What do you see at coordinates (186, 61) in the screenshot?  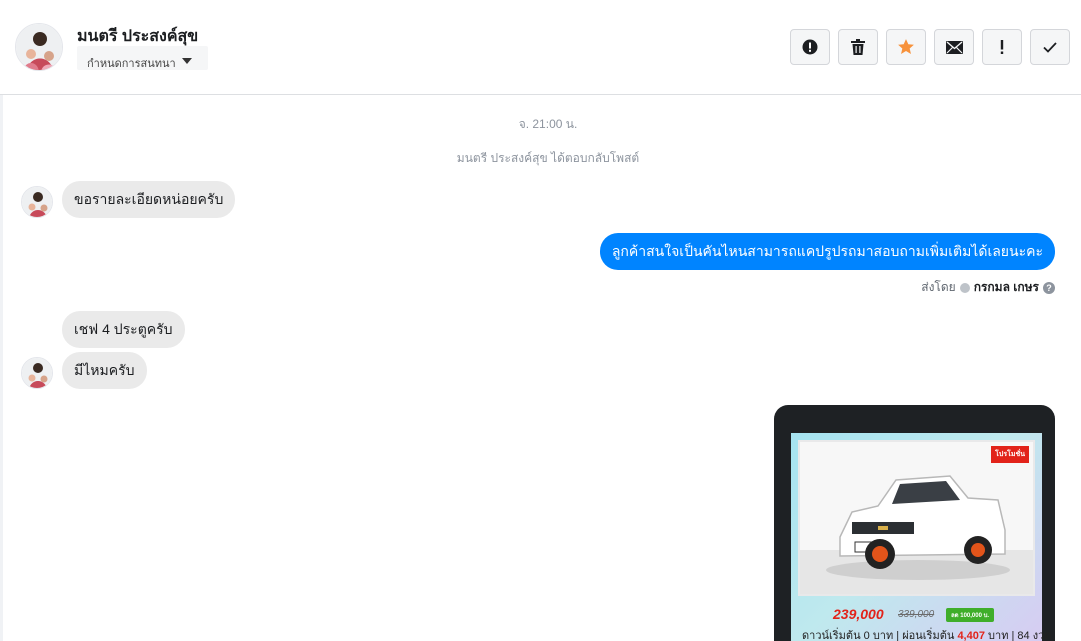 I see `caret-down-icon` at bounding box center [186, 61].